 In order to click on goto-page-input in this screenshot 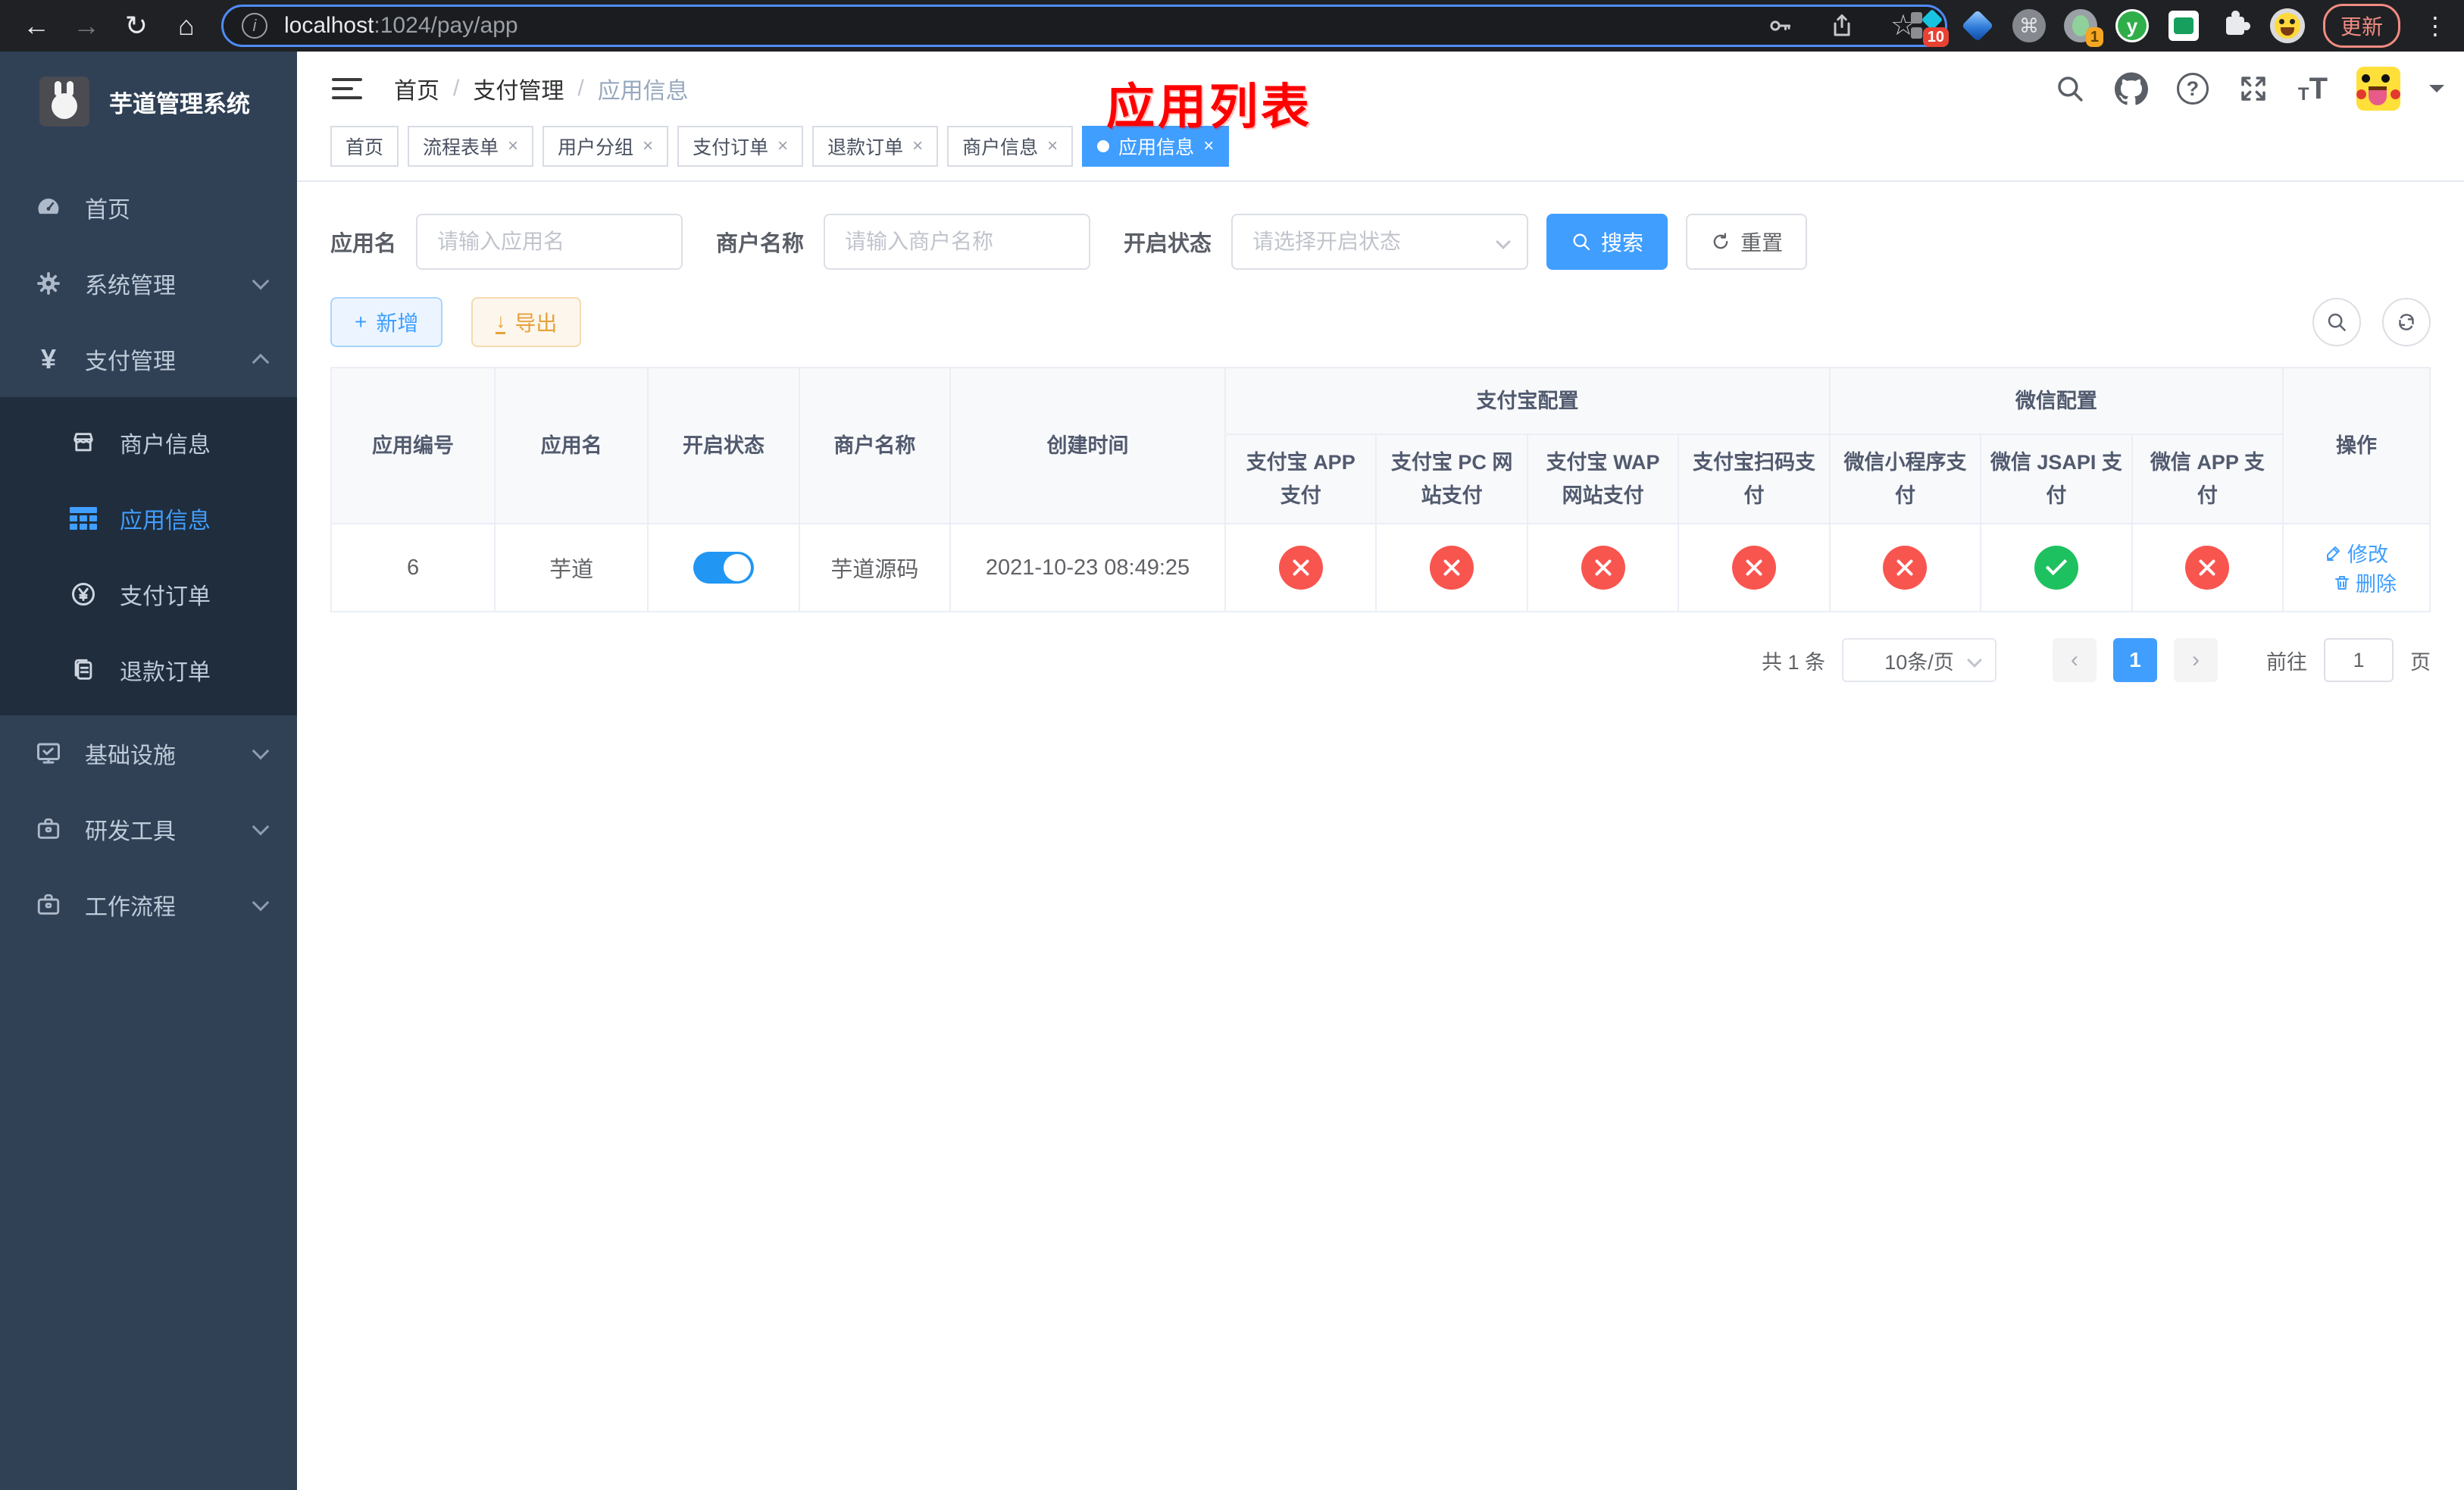, I will do `click(2359, 660)`.